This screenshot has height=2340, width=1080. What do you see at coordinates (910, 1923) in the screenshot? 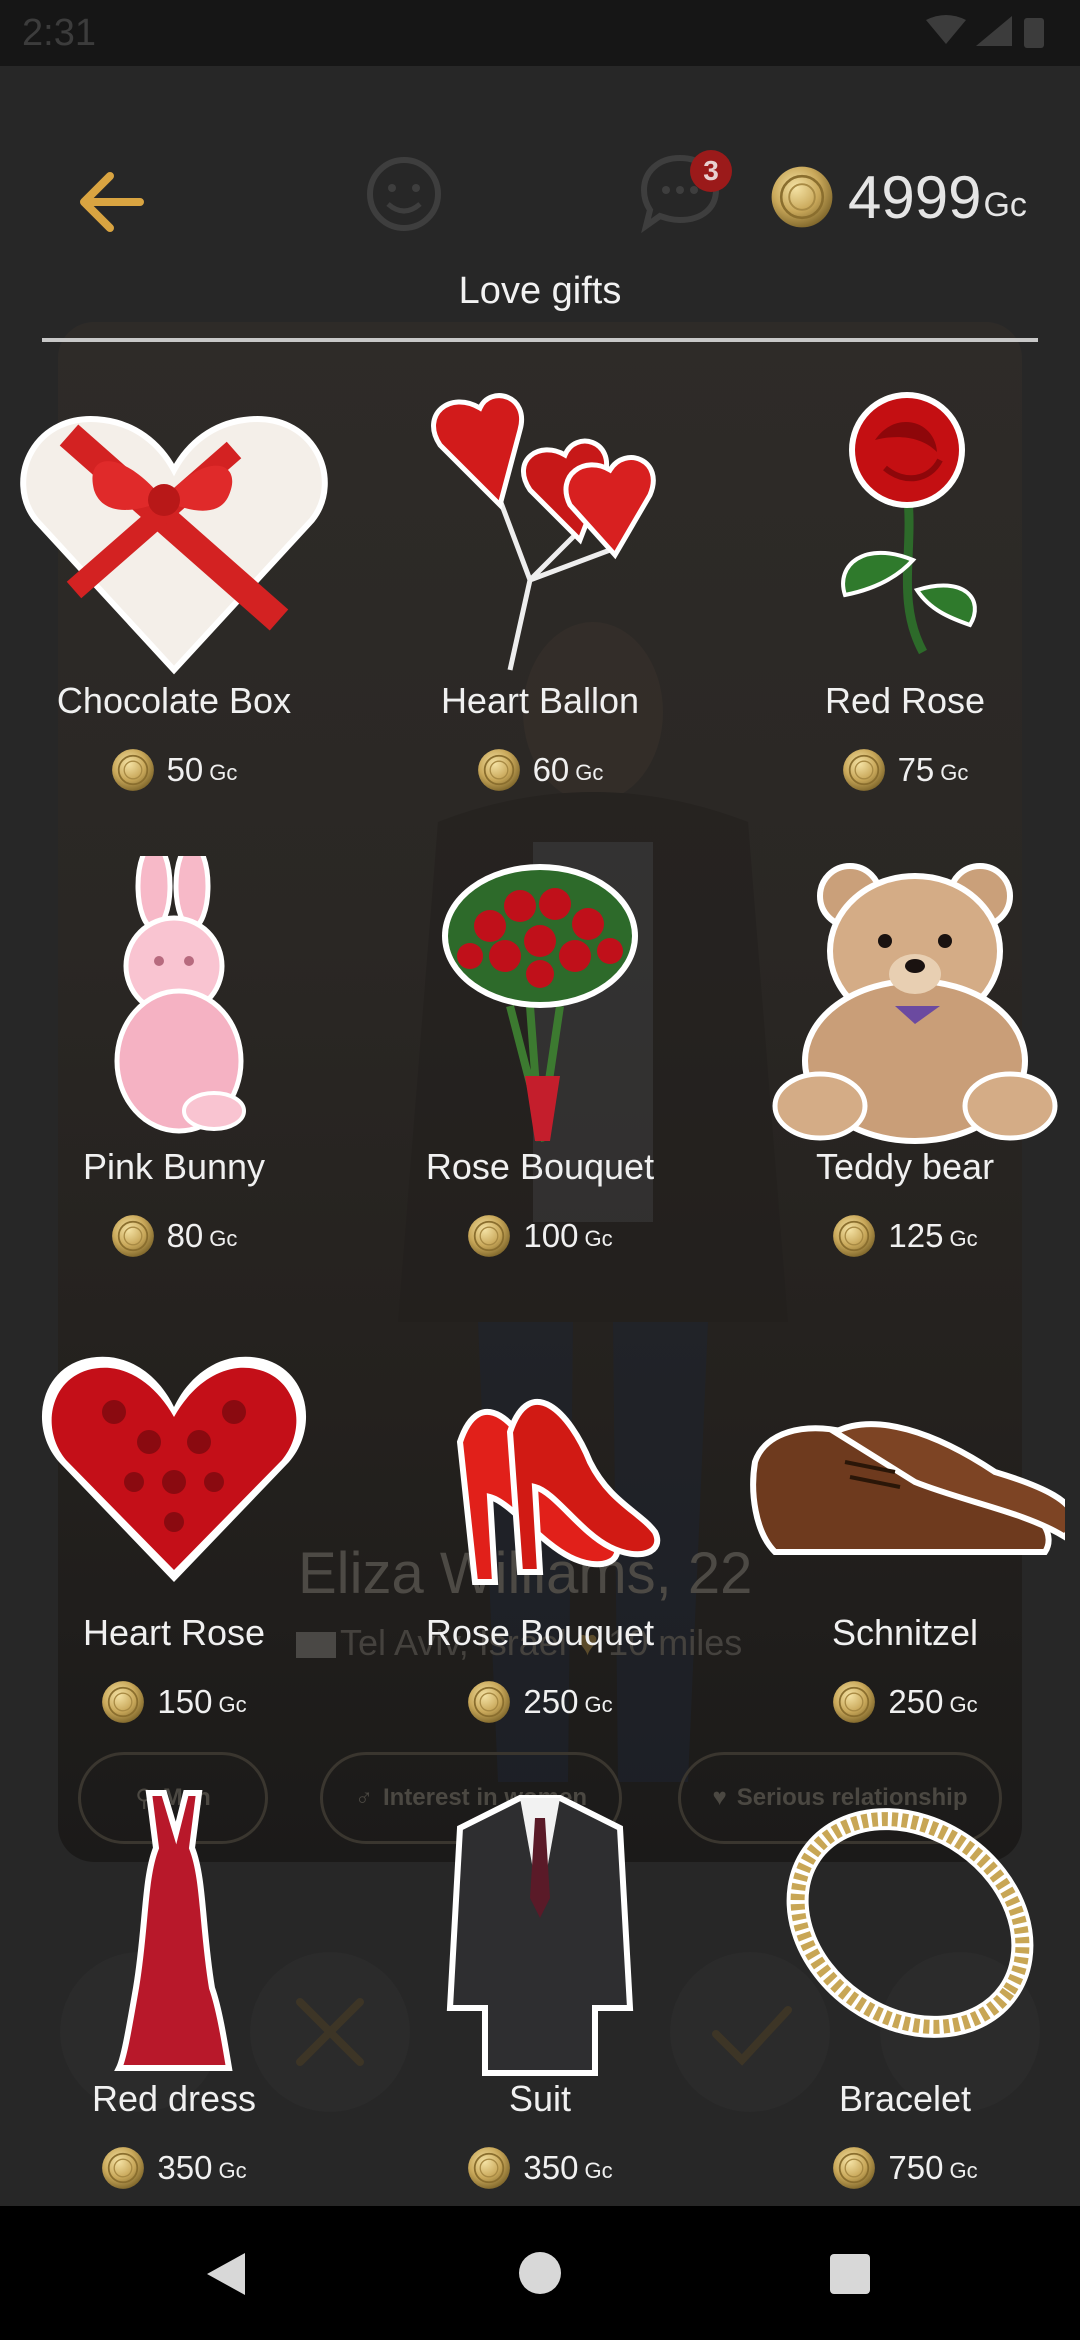
I see `bracelet-icon` at bounding box center [910, 1923].